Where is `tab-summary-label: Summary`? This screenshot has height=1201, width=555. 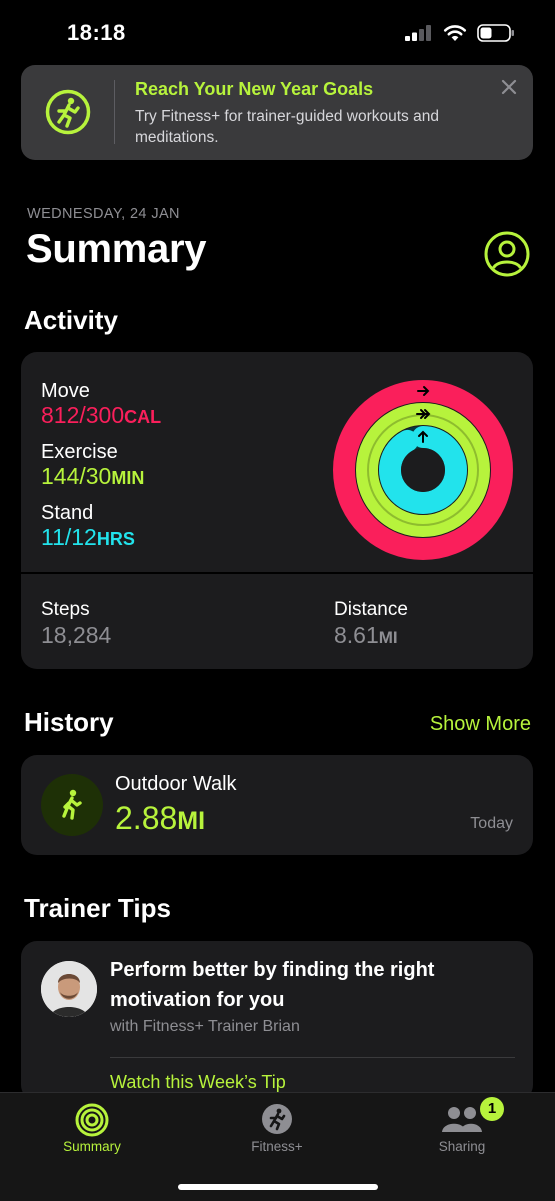
tab-summary-label: Summary is located at coordinates (92, 1146).